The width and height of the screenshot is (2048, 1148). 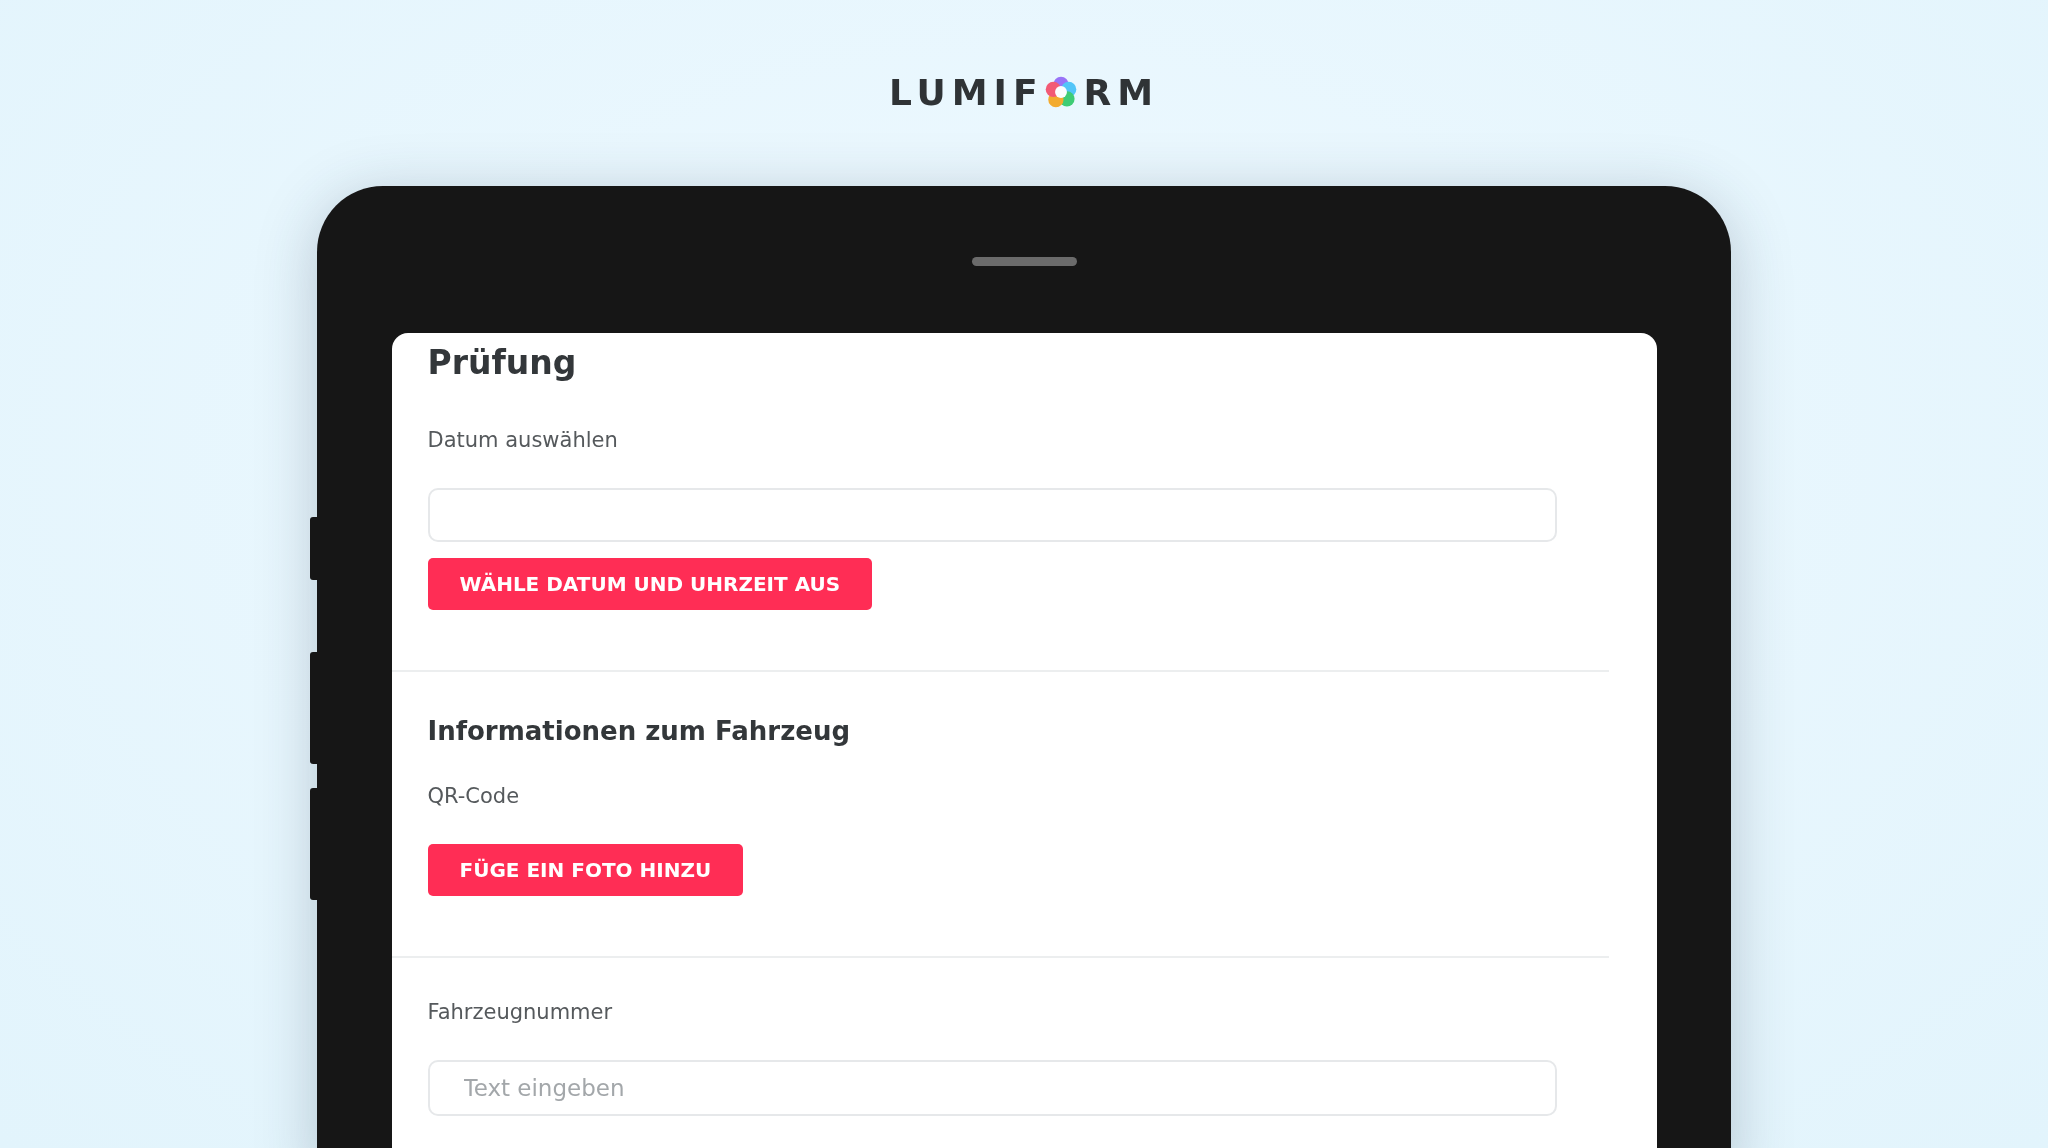 What do you see at coordinates (522, 440) in the screenshot?
I see `field-label: Datum auswählen` at bounding box center [522, 440].